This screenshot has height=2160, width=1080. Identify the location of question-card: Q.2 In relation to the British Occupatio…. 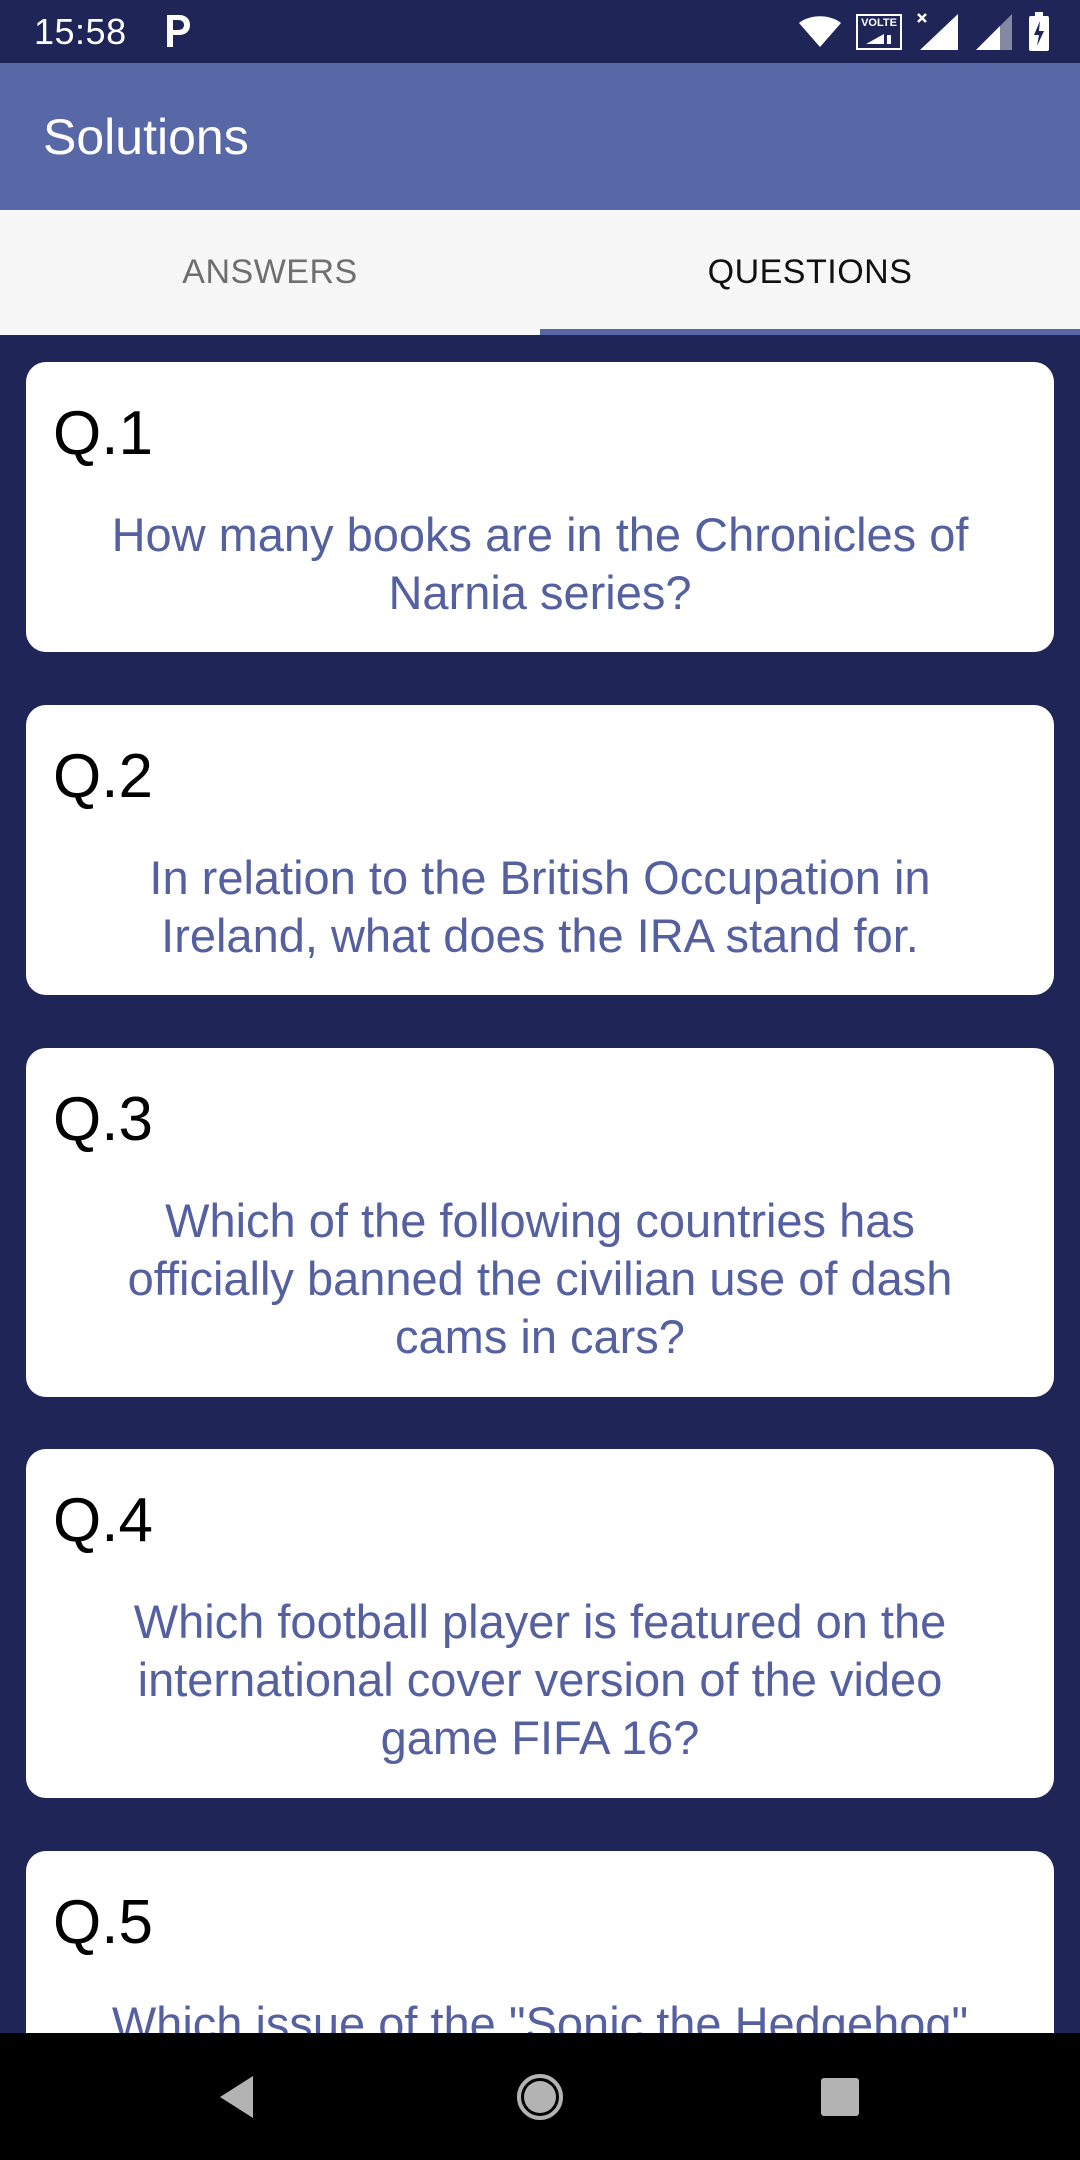
(540, 850).